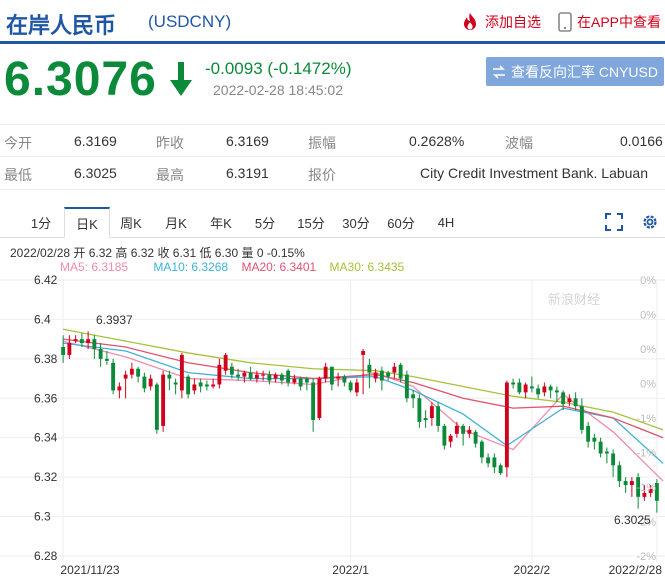 The image size is (665, 578). Describe the element at coordinates (114, 320) in the screenshot. I see `high-annotation: 6.3937` at that location.